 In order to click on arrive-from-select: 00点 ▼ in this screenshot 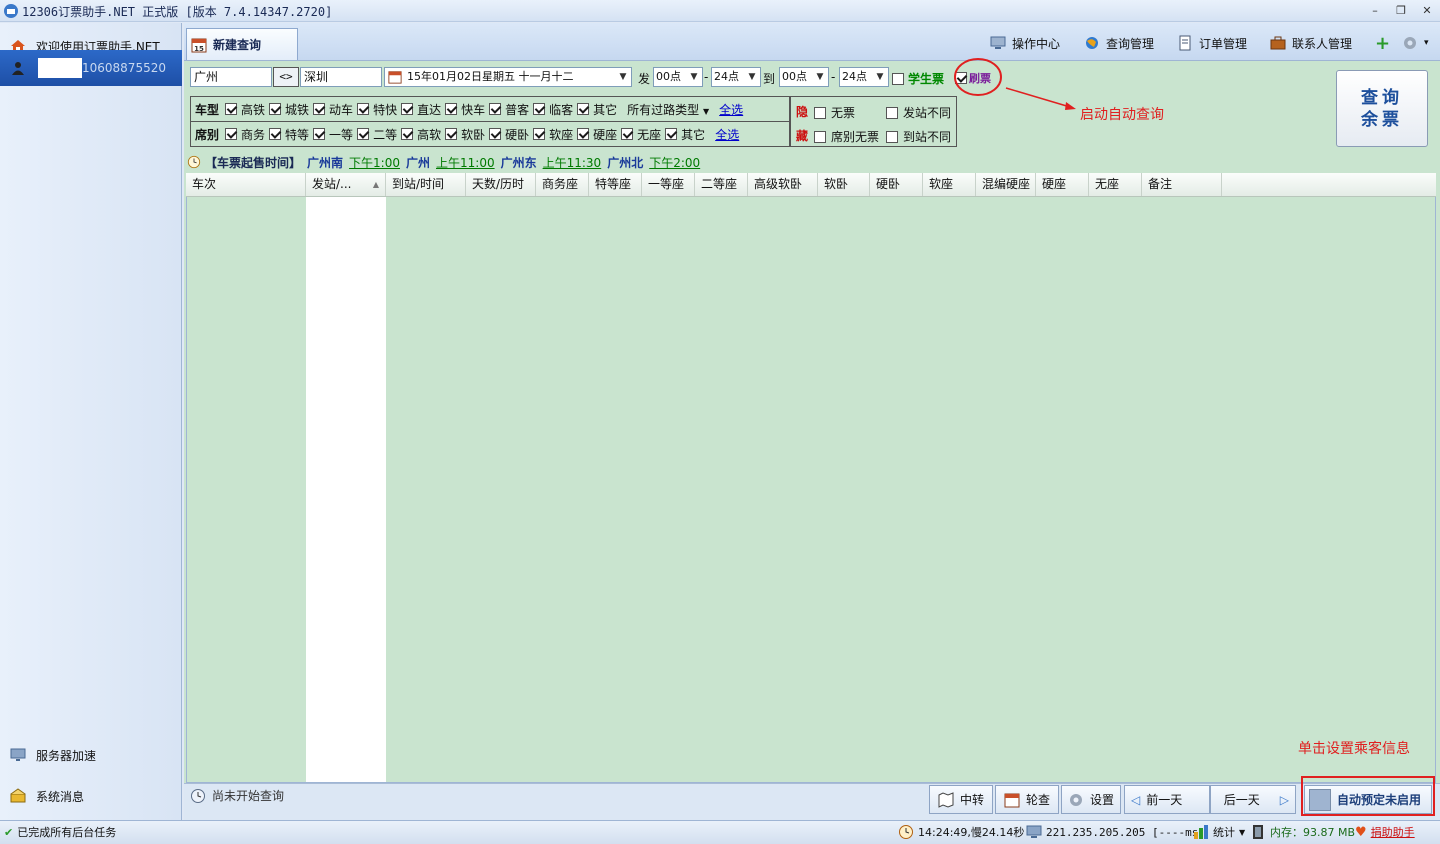, I will do `click(804, 77)`.